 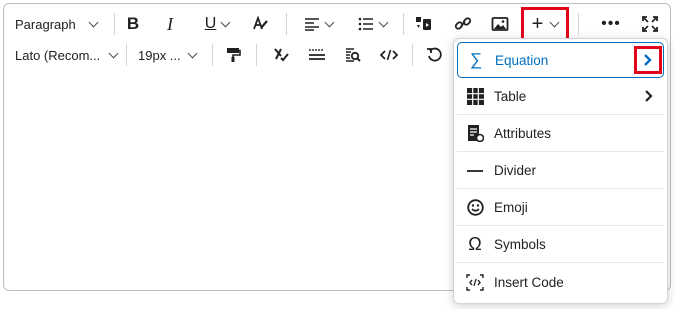 I want to click on word-count-button, so click(x=317, y=55).